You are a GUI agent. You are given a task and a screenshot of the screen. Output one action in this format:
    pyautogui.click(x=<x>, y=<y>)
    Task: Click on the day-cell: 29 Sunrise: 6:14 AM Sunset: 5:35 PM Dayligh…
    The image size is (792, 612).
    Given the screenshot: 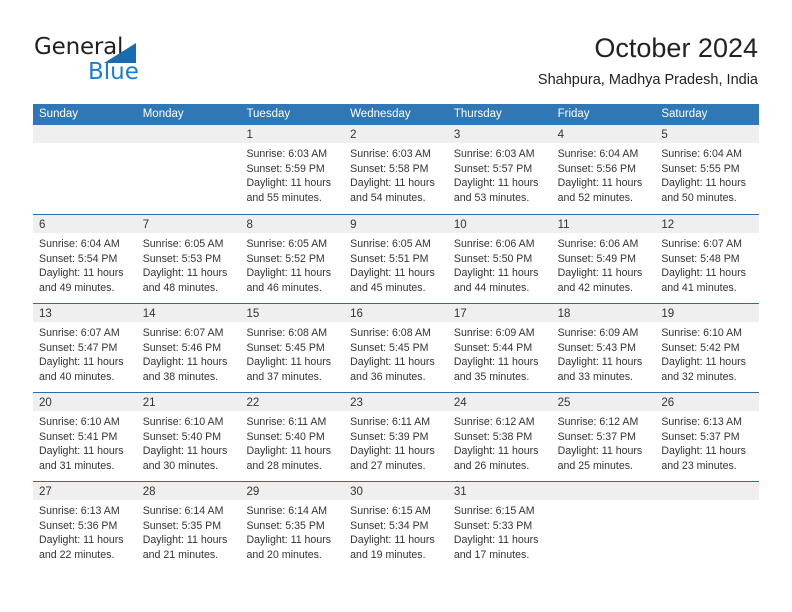 What is the action you would take?
    pyautogui.click(x=292, y=526)
    